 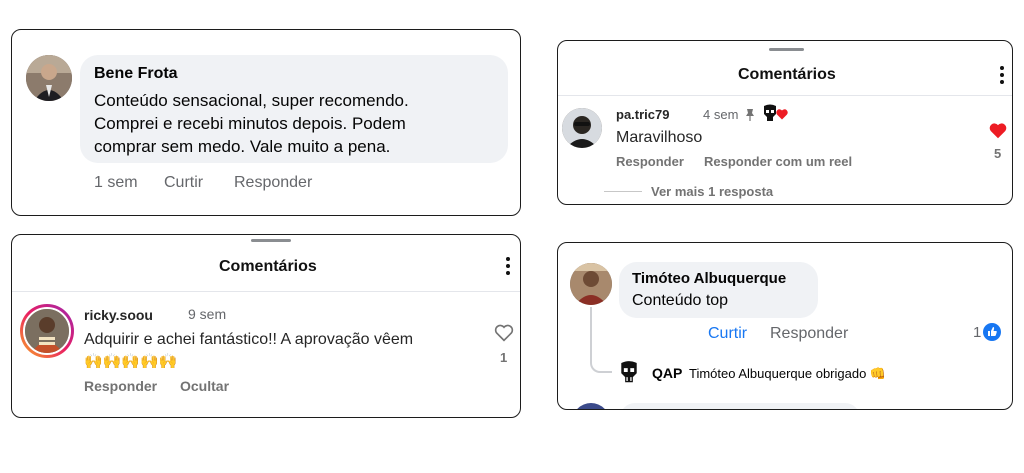 What do you see at coordinates (204, 386) in the screenshot?
I see `hide-button: Ocultar` at bounding box center [204, 386].